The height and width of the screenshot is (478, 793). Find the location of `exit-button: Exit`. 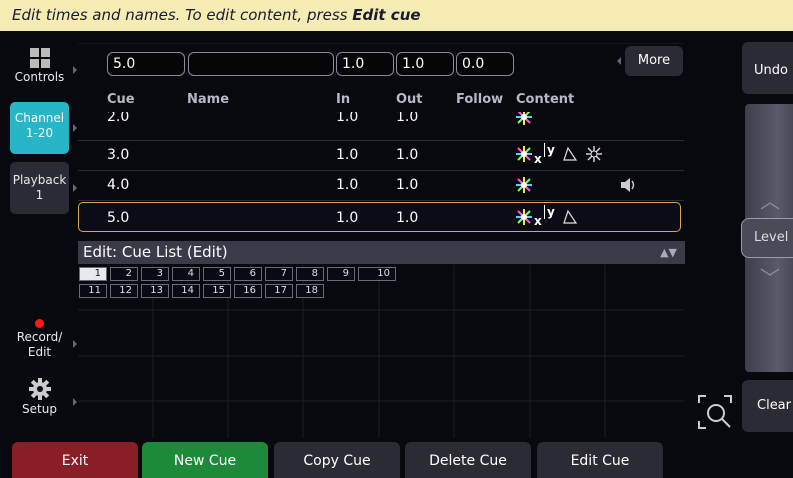

exit-button: Exit is located at coordinates (75, 460).